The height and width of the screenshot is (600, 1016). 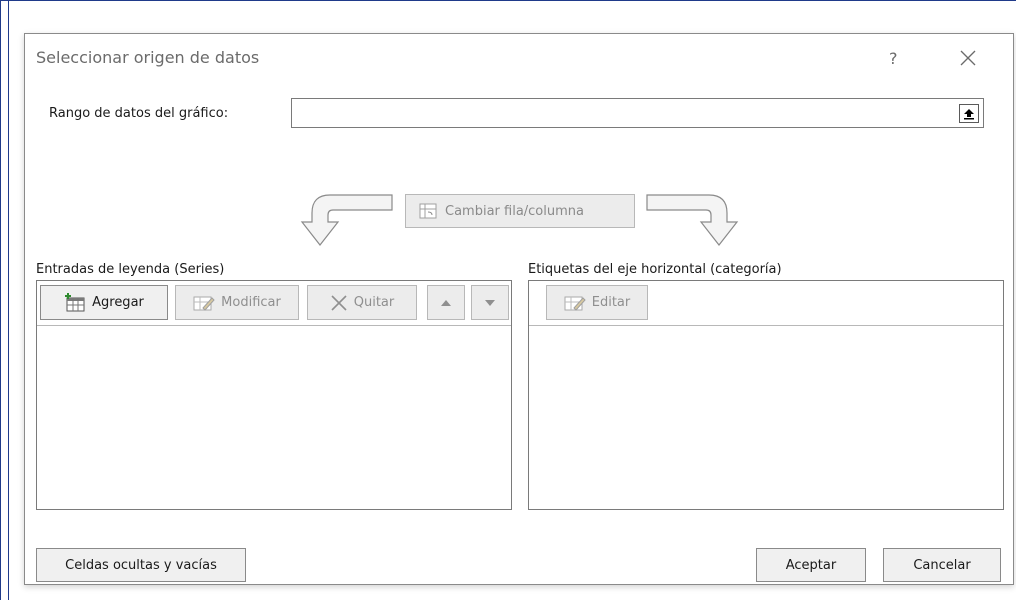 I want to click on hidden-empty-cells-label: Celdas ocultas y vacías, so click(x=141, y=565).